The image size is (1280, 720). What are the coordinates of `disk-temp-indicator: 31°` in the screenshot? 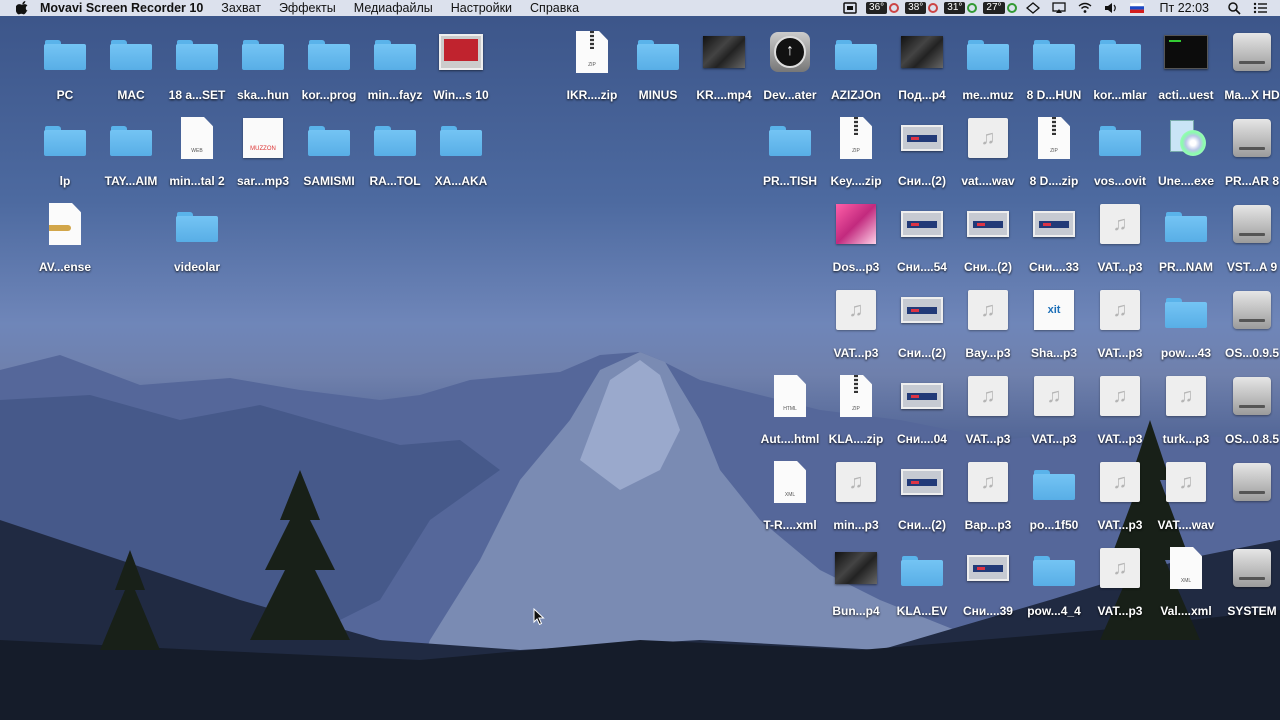 It's located at (961, 8).